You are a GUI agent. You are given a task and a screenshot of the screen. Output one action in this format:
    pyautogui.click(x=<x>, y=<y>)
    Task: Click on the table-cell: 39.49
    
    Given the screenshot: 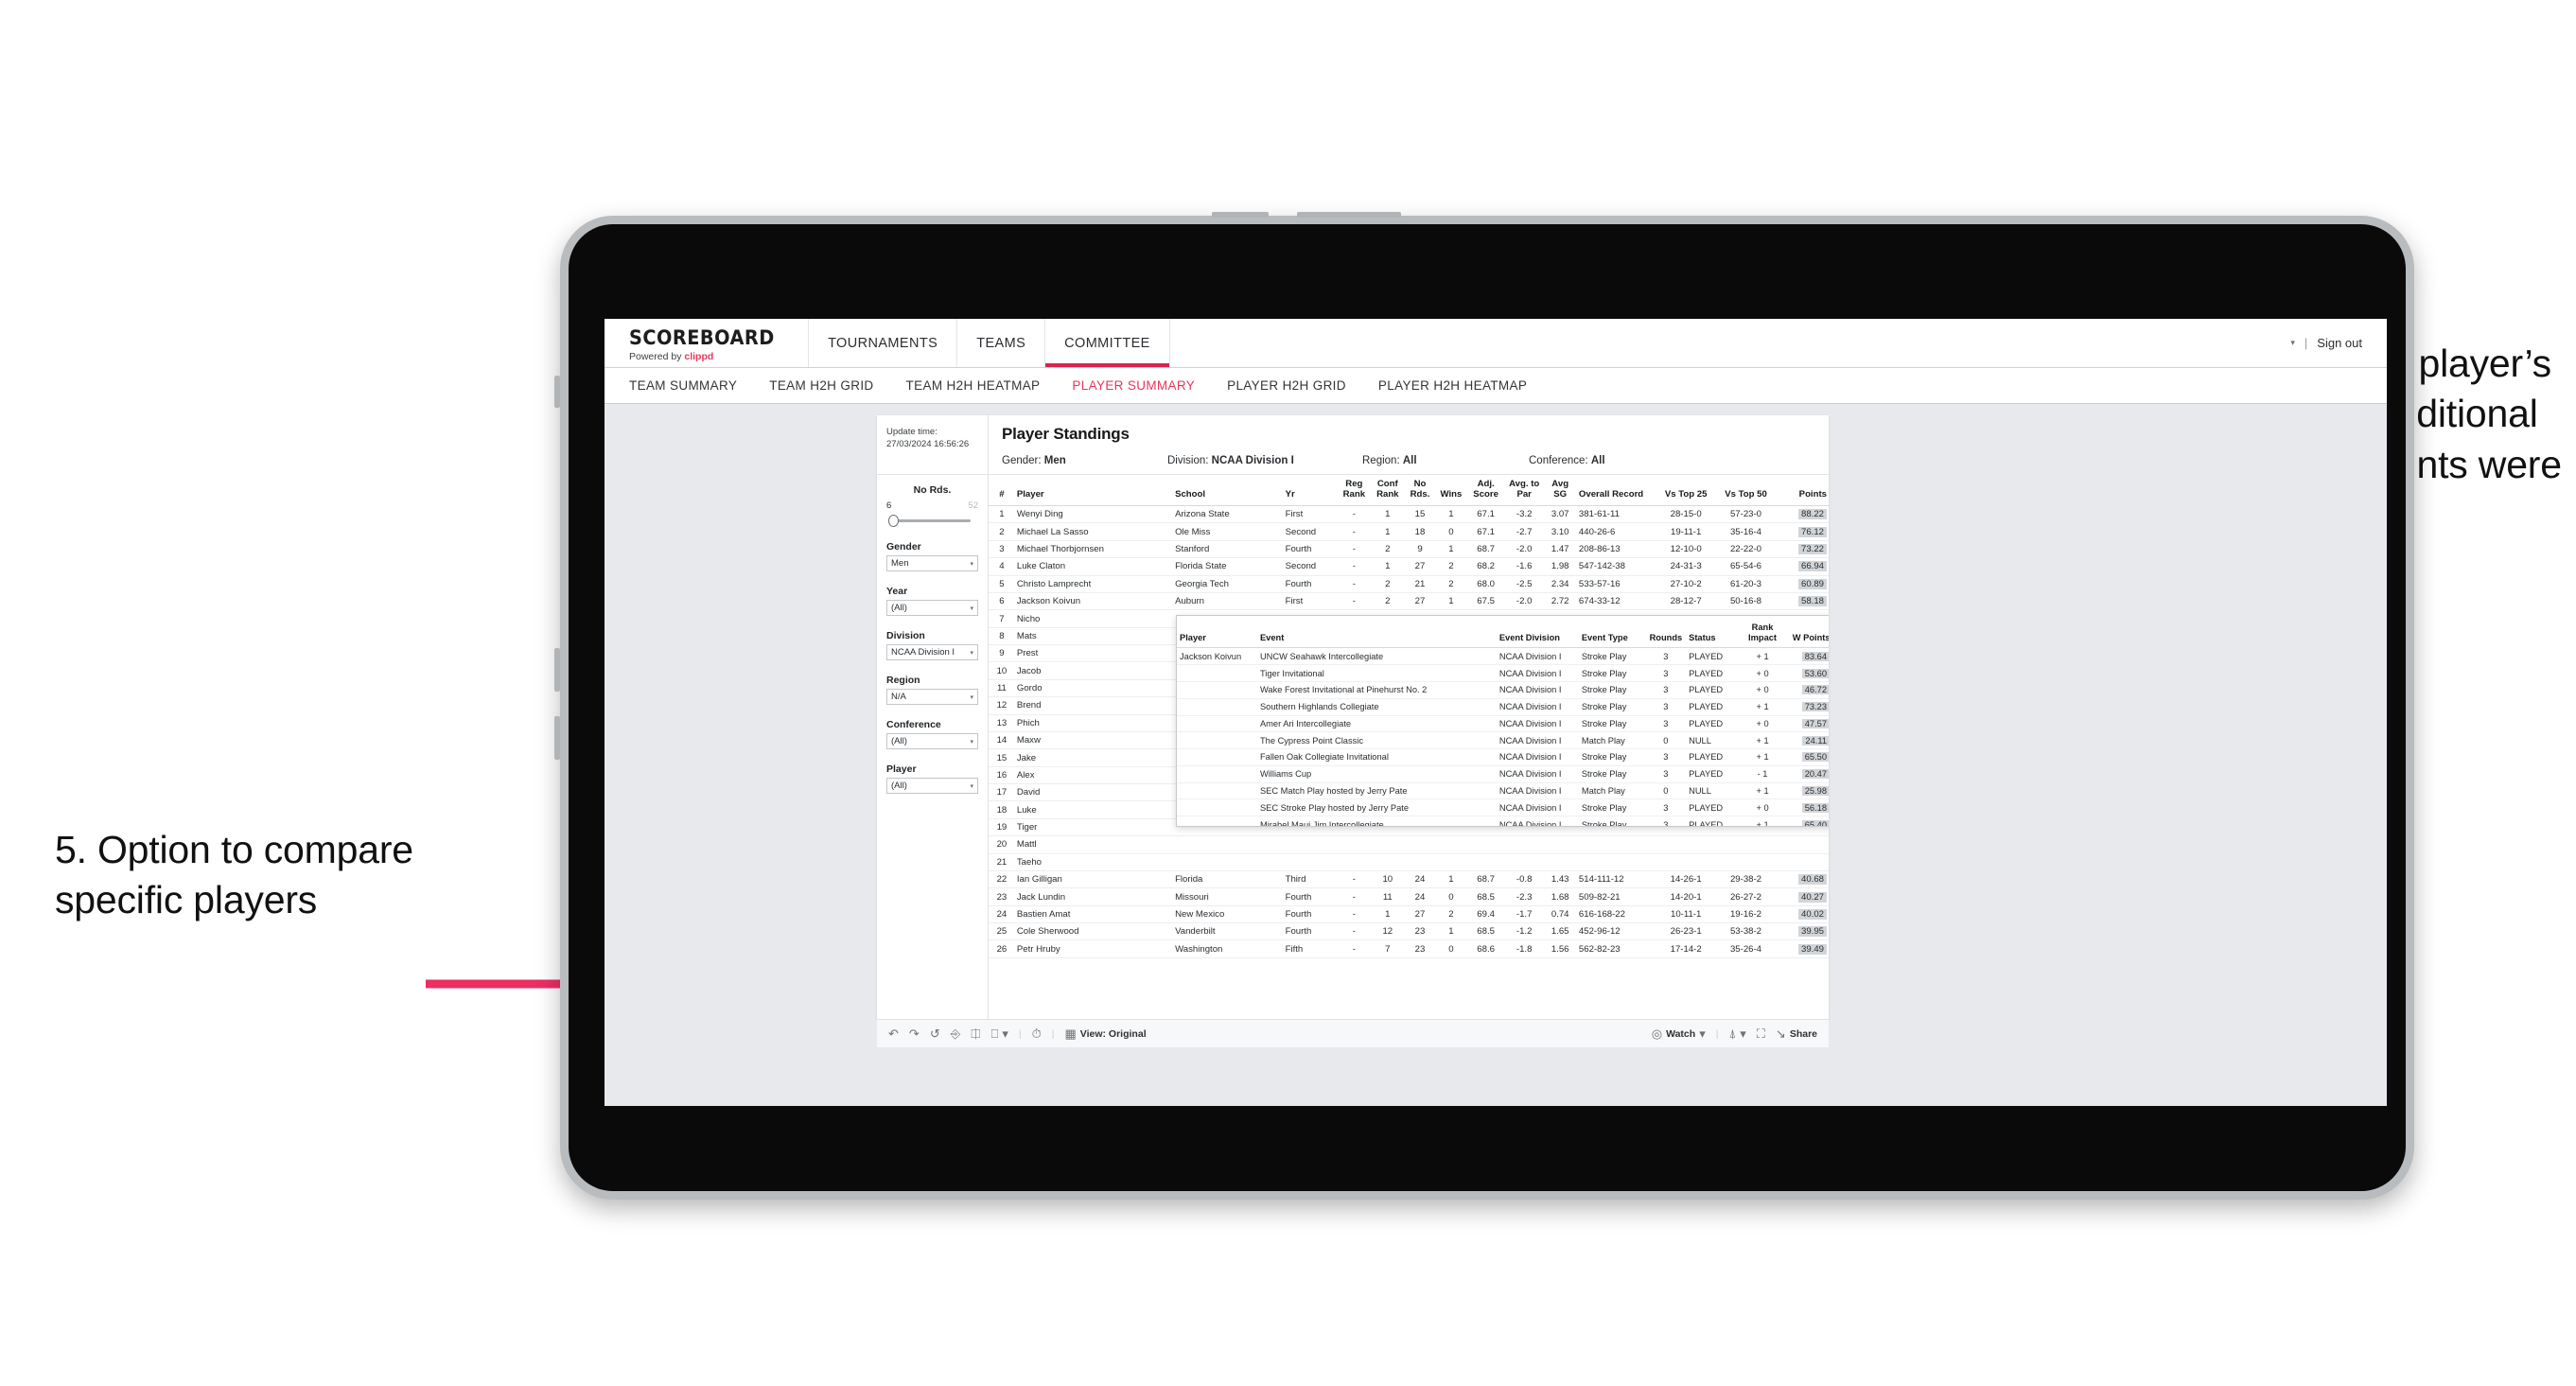 What is the action you would take?
    pyautogui.click(x=1803, y=948)
    